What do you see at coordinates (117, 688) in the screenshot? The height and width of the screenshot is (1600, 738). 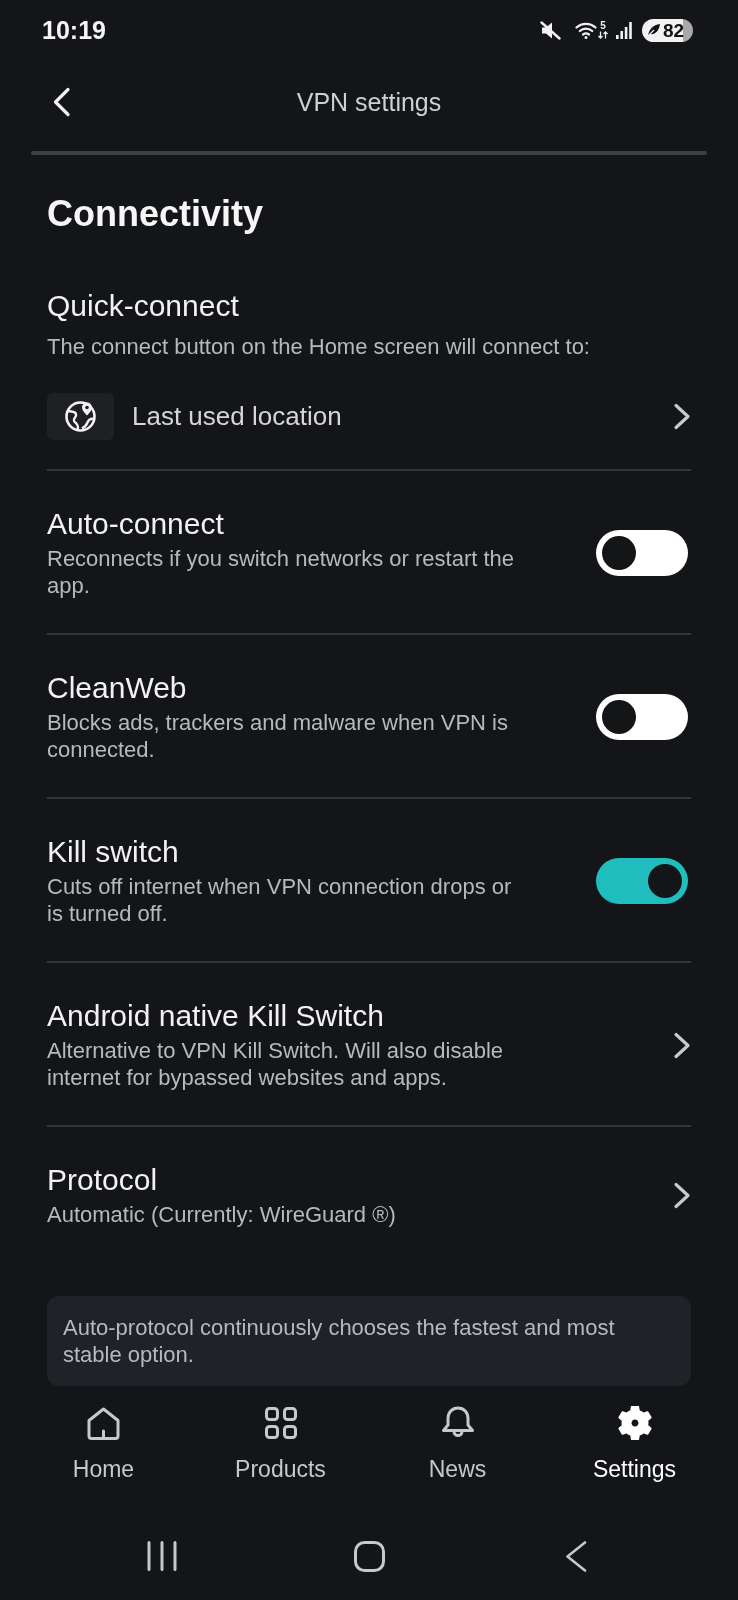 I see `setting-title: CleanWeb` at bounding box center [117, 688].